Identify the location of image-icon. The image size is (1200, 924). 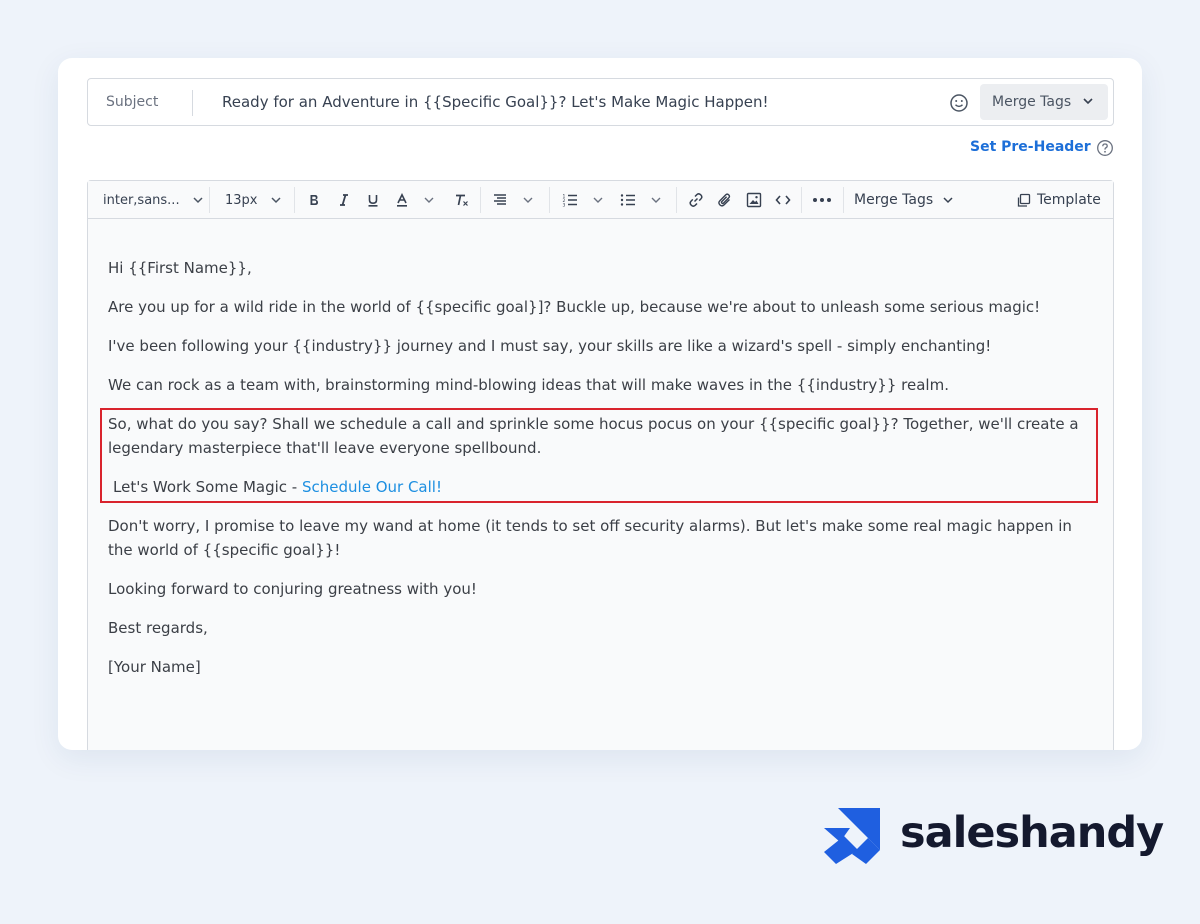
(754, 200).